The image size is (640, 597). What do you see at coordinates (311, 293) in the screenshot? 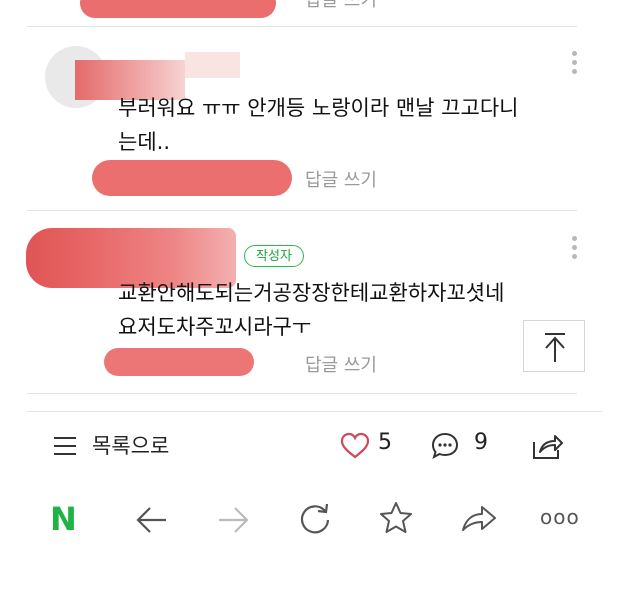
I see `comment-text-line1: 교환안해도되는거공장장한테교환하자꼬셧네` at bounding box center [311, 293].